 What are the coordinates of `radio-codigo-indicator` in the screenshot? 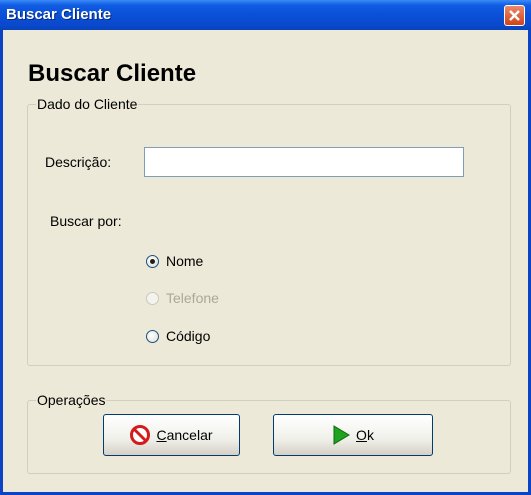 It's located at (152, 336).